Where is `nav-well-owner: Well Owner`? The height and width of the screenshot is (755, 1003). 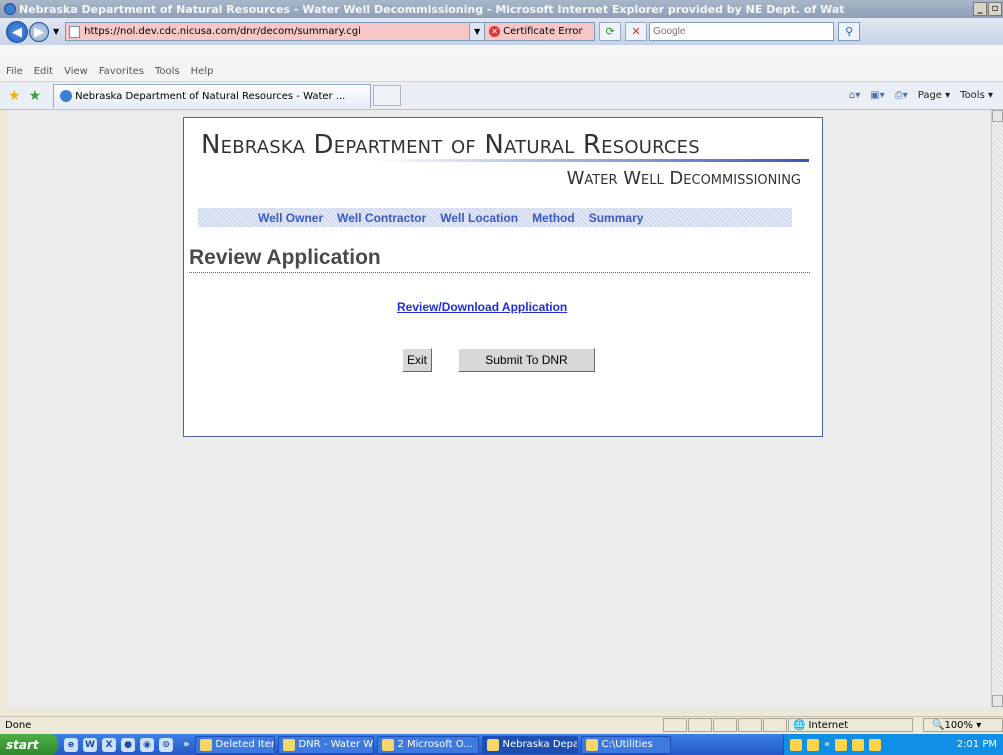 nav-well-owner: Well Owner is located at coordinates (290, 218).